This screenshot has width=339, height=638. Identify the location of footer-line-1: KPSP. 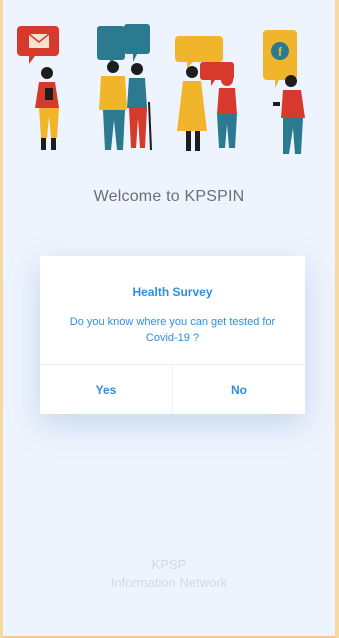
(169, 564).